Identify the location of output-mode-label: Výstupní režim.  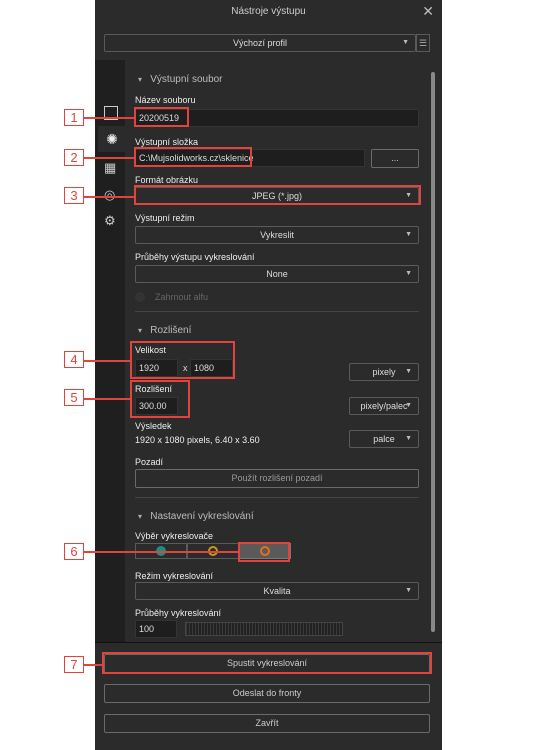
(165, 218).